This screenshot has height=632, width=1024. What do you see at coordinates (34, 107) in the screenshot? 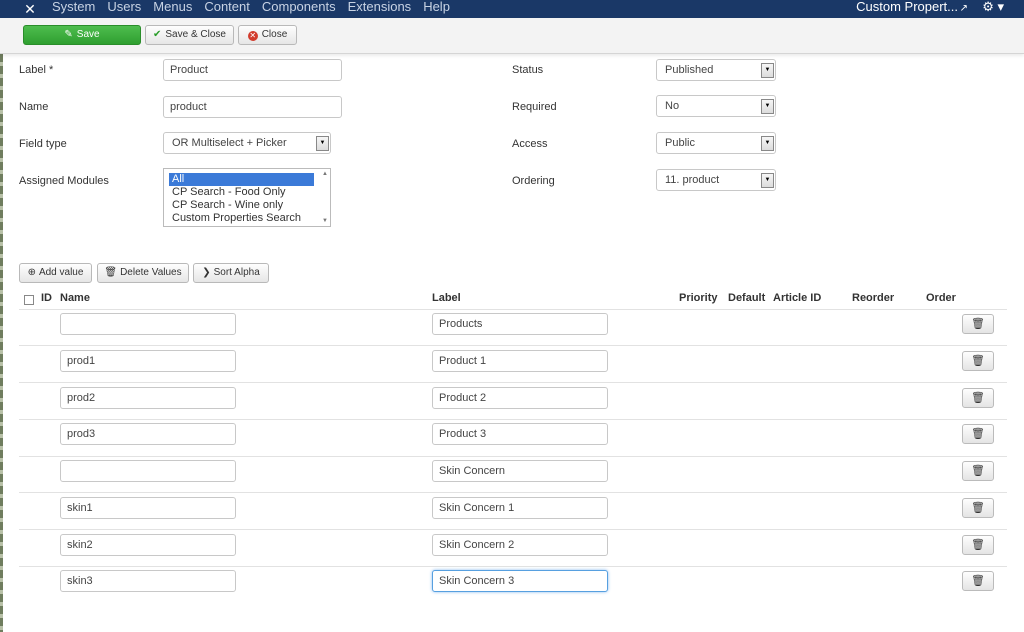
I see `name-field-label: Name` at bounding box center [34, 107].